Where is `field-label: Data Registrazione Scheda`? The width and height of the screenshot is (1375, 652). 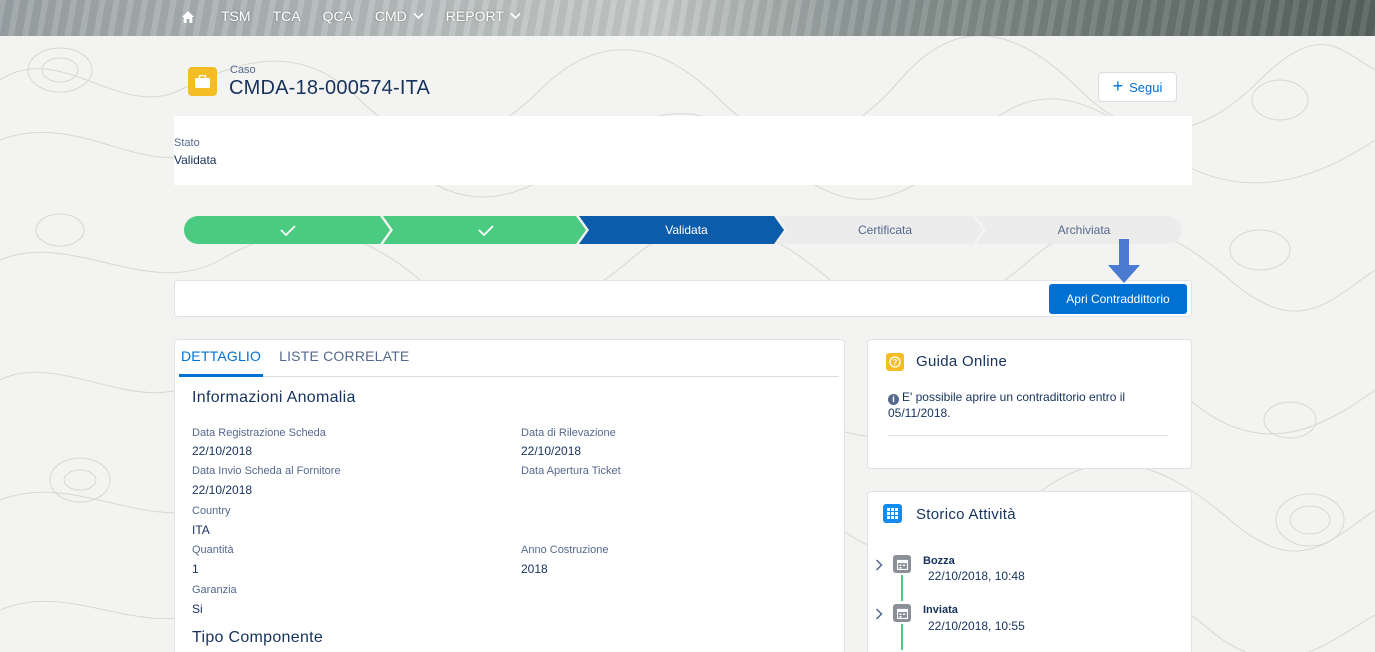 field-label: Data Registrazione Scheda is located at coordinates (259, 433).